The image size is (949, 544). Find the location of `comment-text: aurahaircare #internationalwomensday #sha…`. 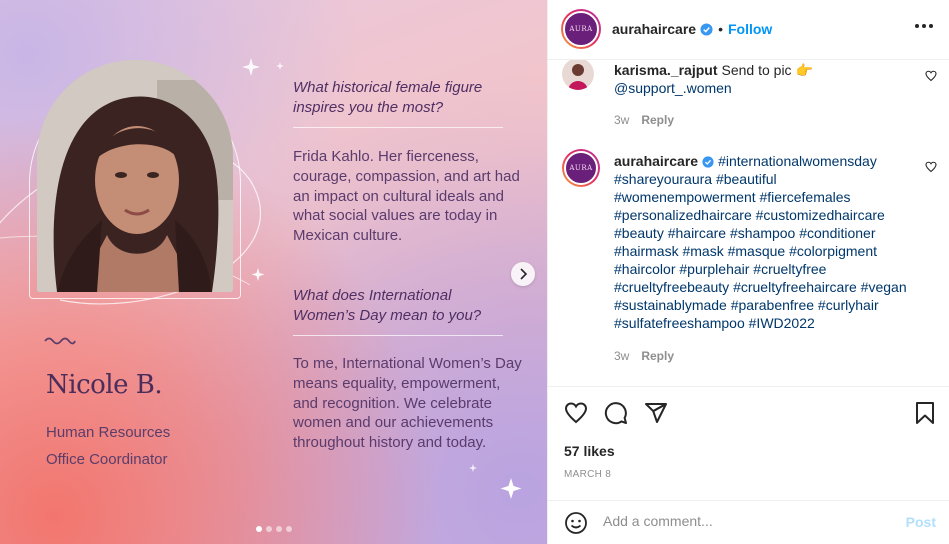

comment-text: aurahaircare #internationalwomensday #sha… is located at coordinates (766, 242).